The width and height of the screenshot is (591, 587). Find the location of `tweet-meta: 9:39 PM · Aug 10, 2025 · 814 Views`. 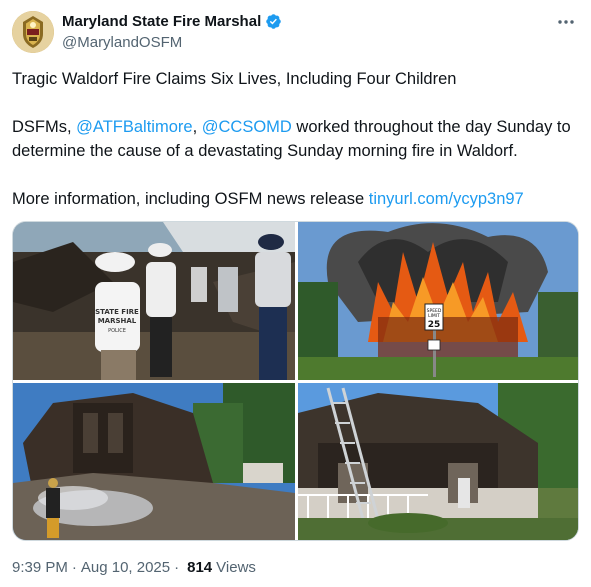

tweet-meta: 9:39 PM · Aug 10, 2025 · 814 Views is located at coordinates (134, 567).